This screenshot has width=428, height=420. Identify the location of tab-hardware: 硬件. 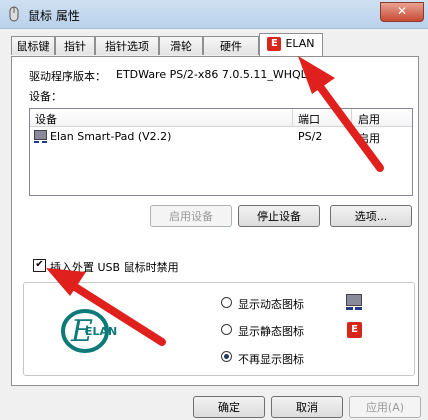
(231, 45).